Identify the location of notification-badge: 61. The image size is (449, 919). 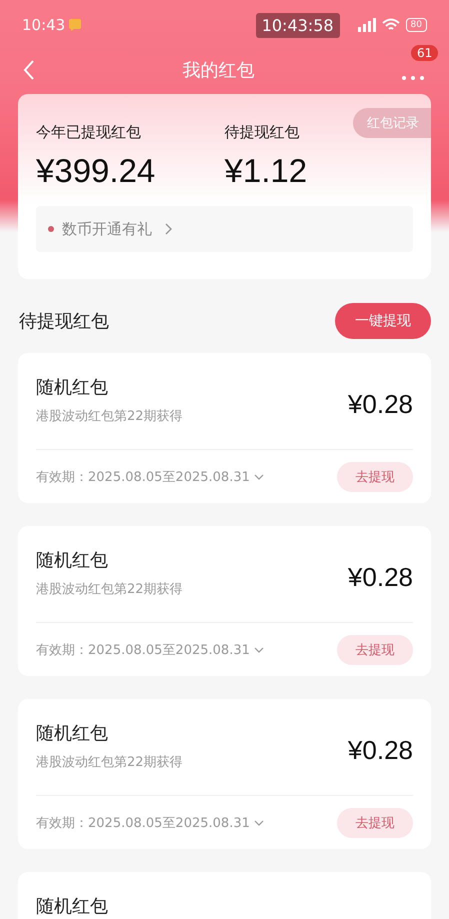
(424, 53).